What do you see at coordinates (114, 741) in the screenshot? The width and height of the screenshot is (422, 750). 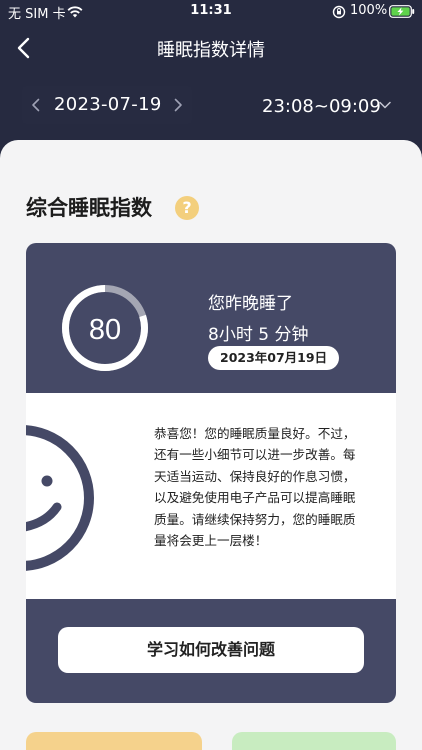 I see `next-card-yellow` at bounding box center [114, 741].